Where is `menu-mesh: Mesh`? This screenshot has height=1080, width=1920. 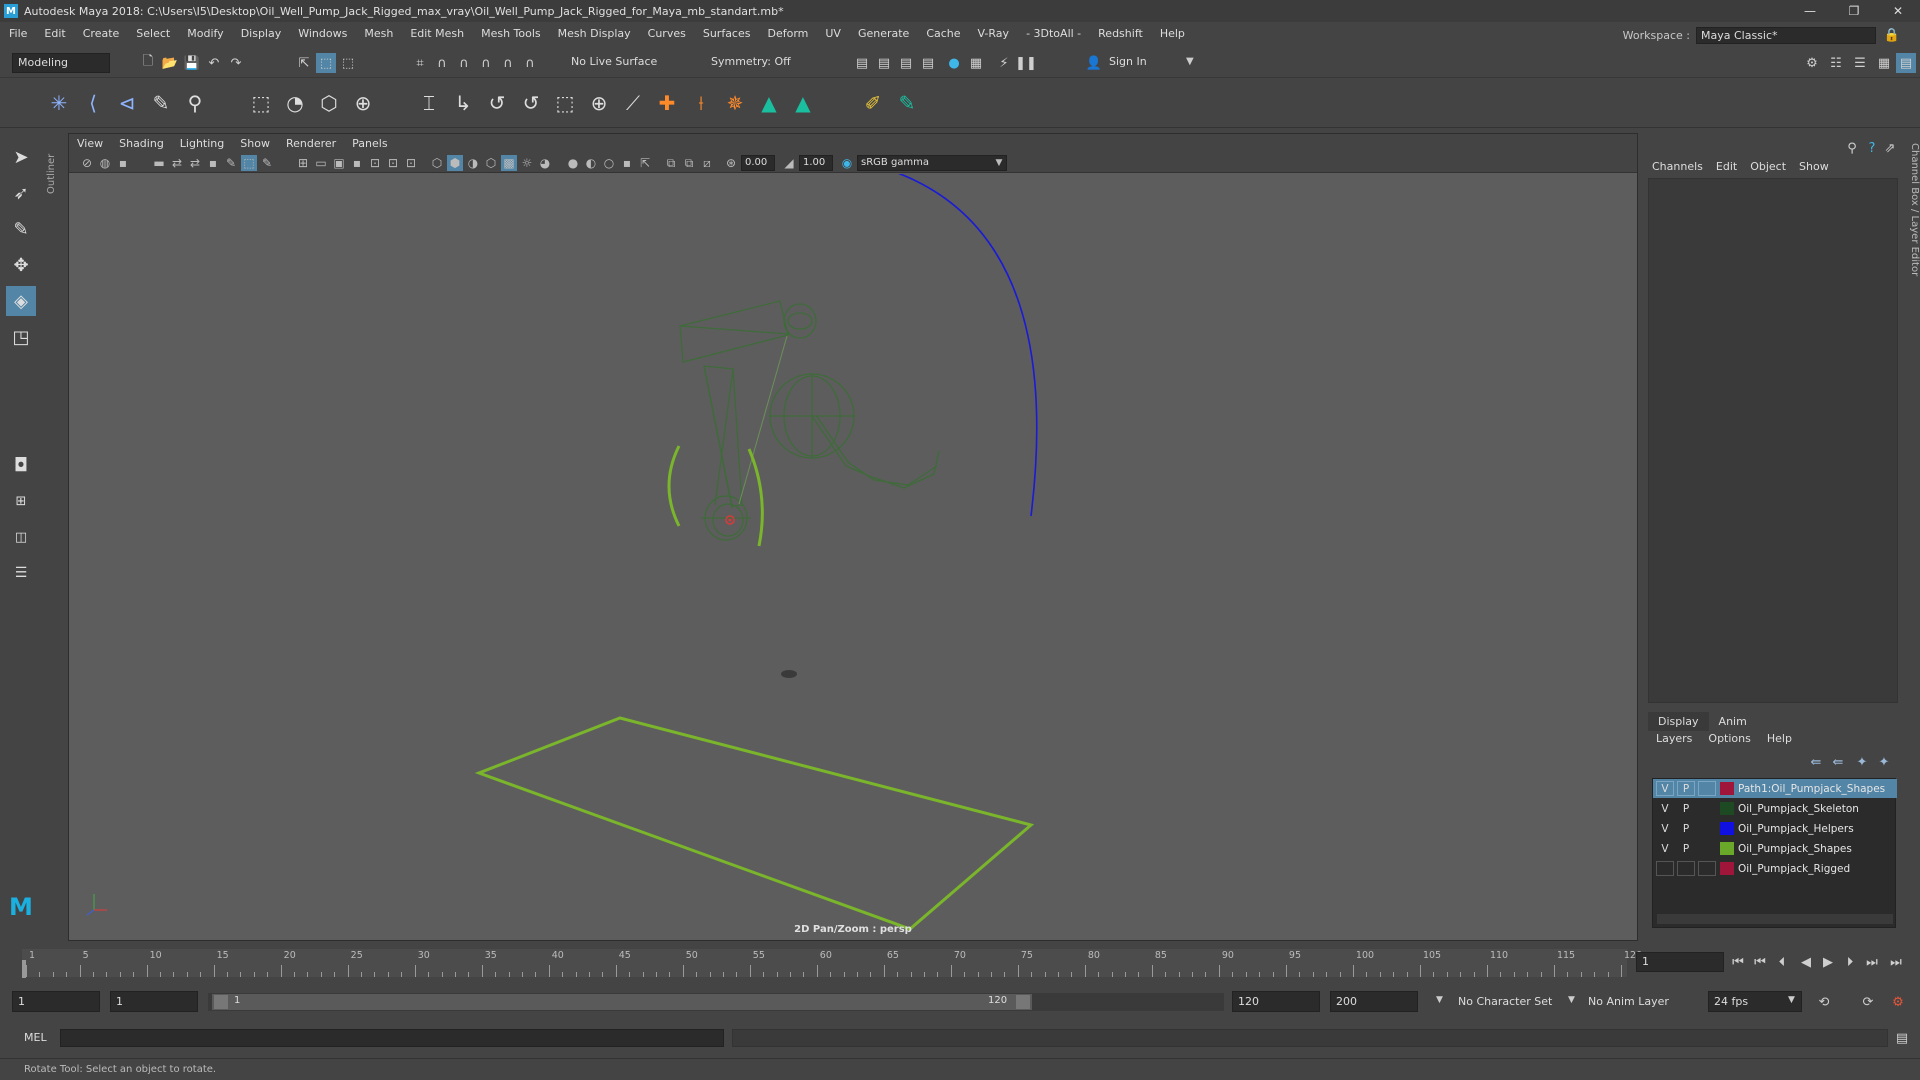 menu-mesh: Mesh is located at coordinates (378, 33).